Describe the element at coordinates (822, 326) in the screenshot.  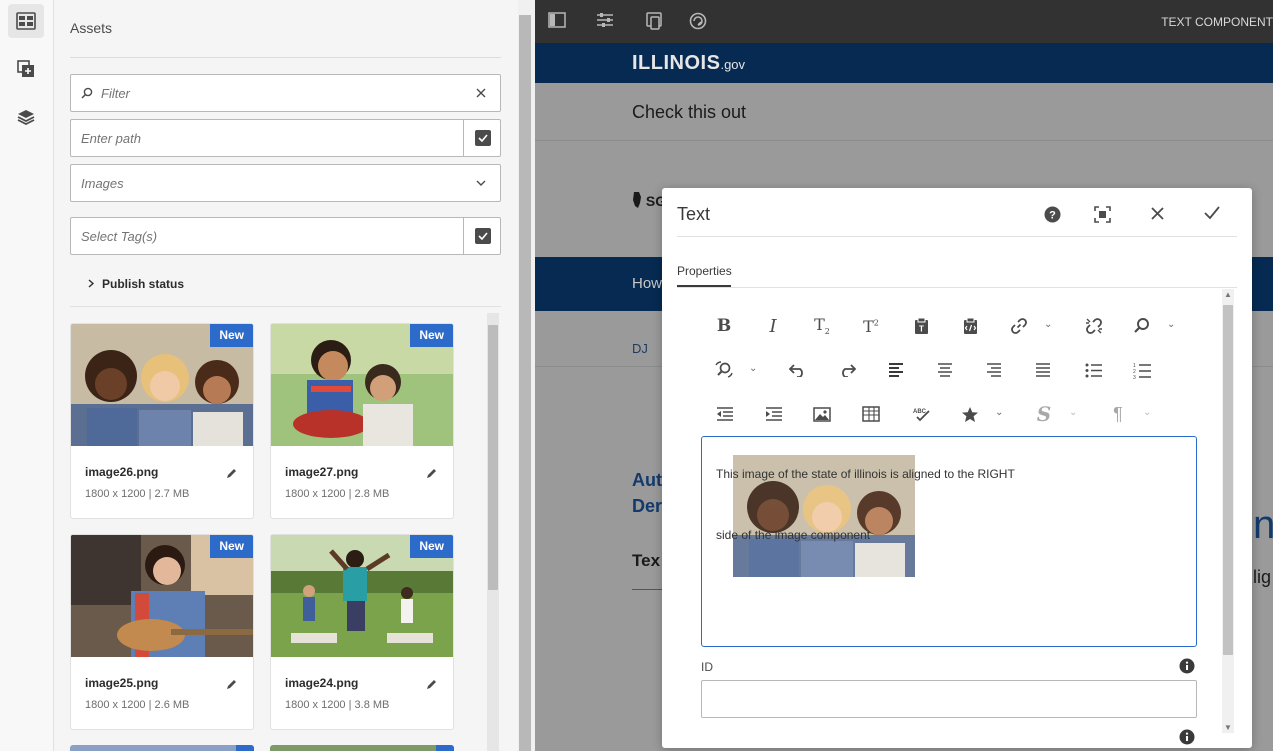
I see `subscript-icon: T2` at that location.